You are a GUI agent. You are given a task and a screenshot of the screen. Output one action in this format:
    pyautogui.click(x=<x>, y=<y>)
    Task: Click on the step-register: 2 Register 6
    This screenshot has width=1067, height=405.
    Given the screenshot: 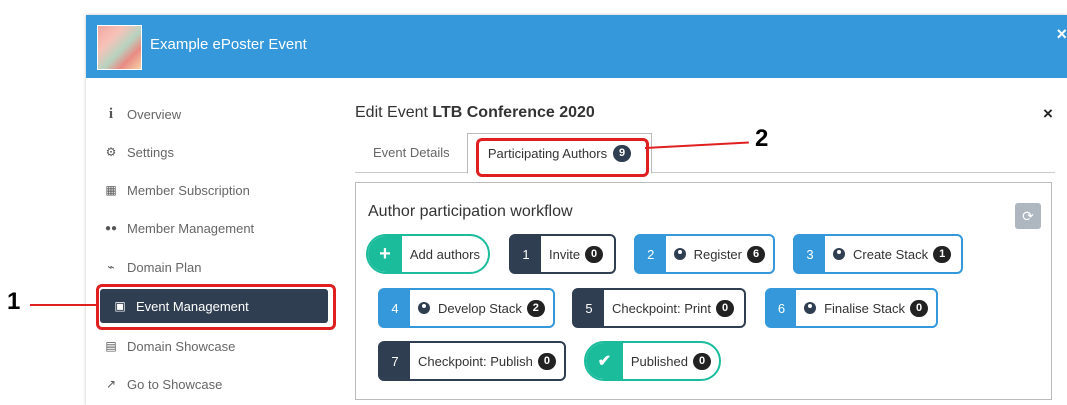 What is the action you would take?
    pyautogui.click(x=704, y=254)
    